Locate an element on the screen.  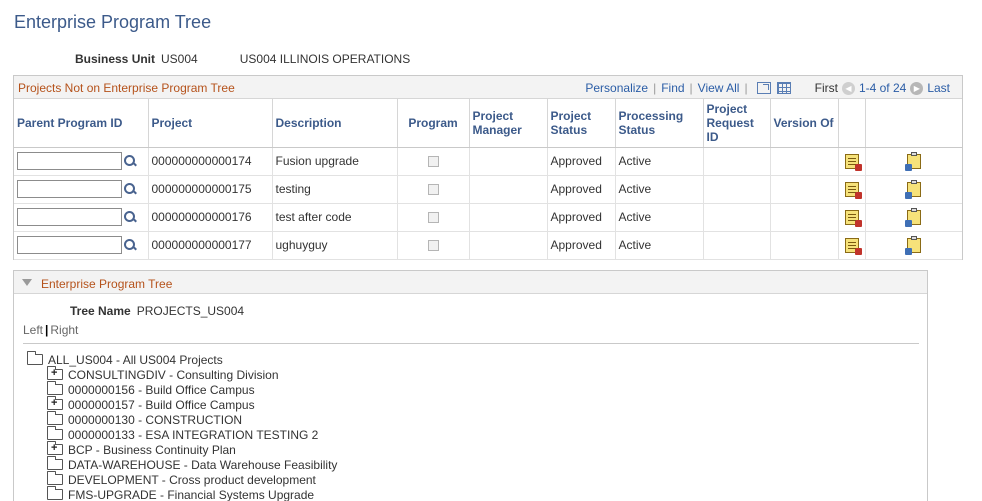
personalize-link: Personalize is located at coordinates (616, 88).